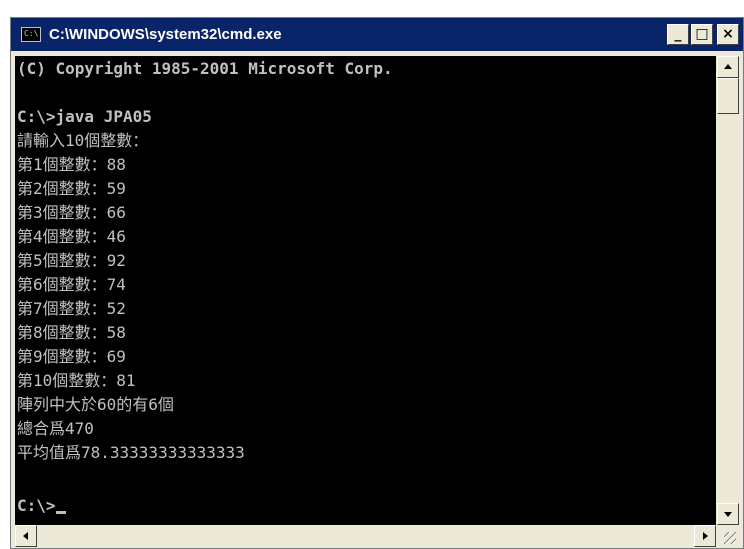  Describe the element at coordinates (71, 260) in the screenshot. I see `console-line: 第5個整數：92` at that location.